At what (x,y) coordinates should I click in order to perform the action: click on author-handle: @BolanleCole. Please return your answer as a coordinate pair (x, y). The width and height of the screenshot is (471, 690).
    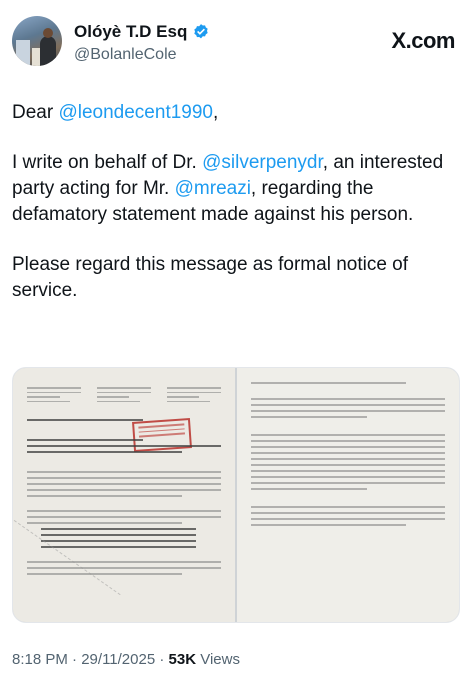
    Looking at the image, I should click on (142, 55).